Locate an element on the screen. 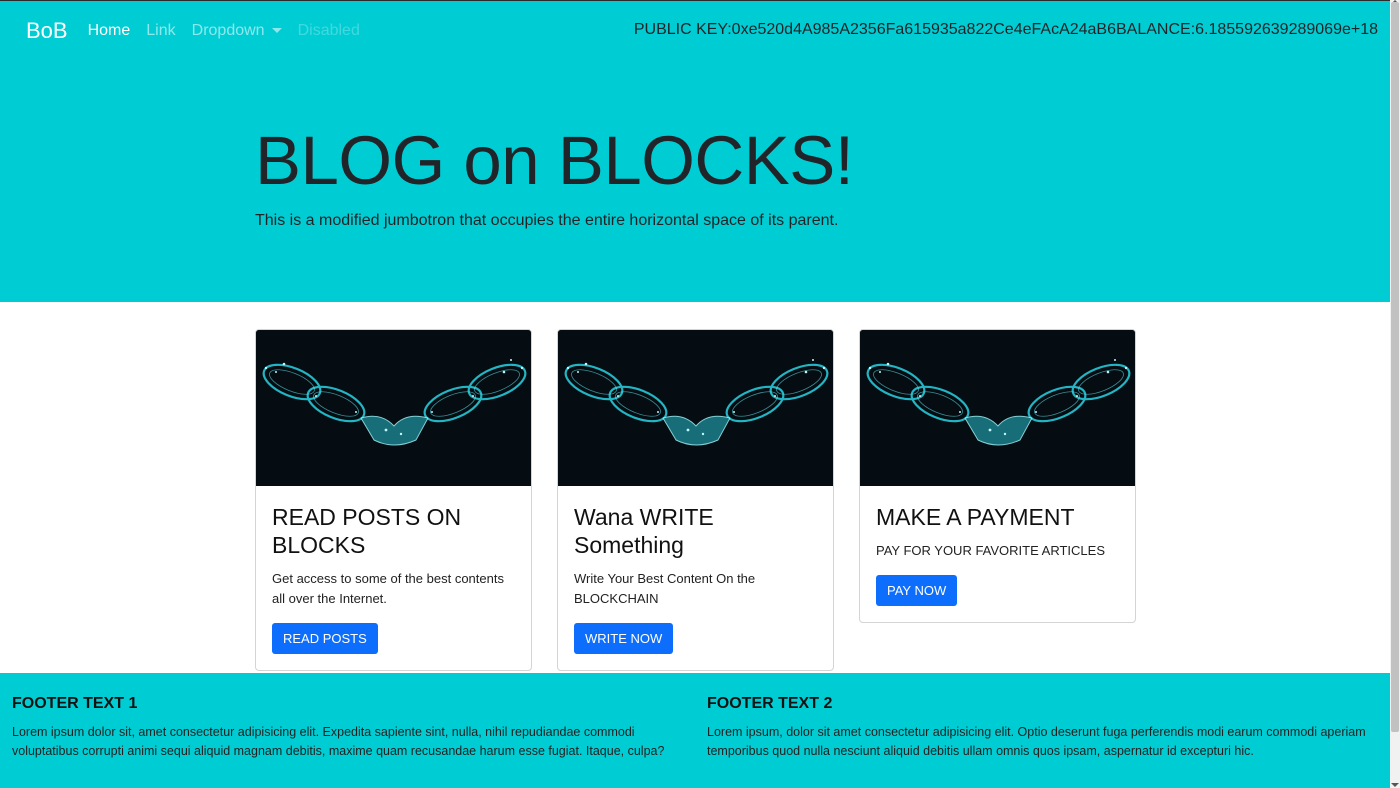 The height and width of the screenshot is (788, 1400). pay-now-button: PAY NOW is located at coordinates (917, 590).